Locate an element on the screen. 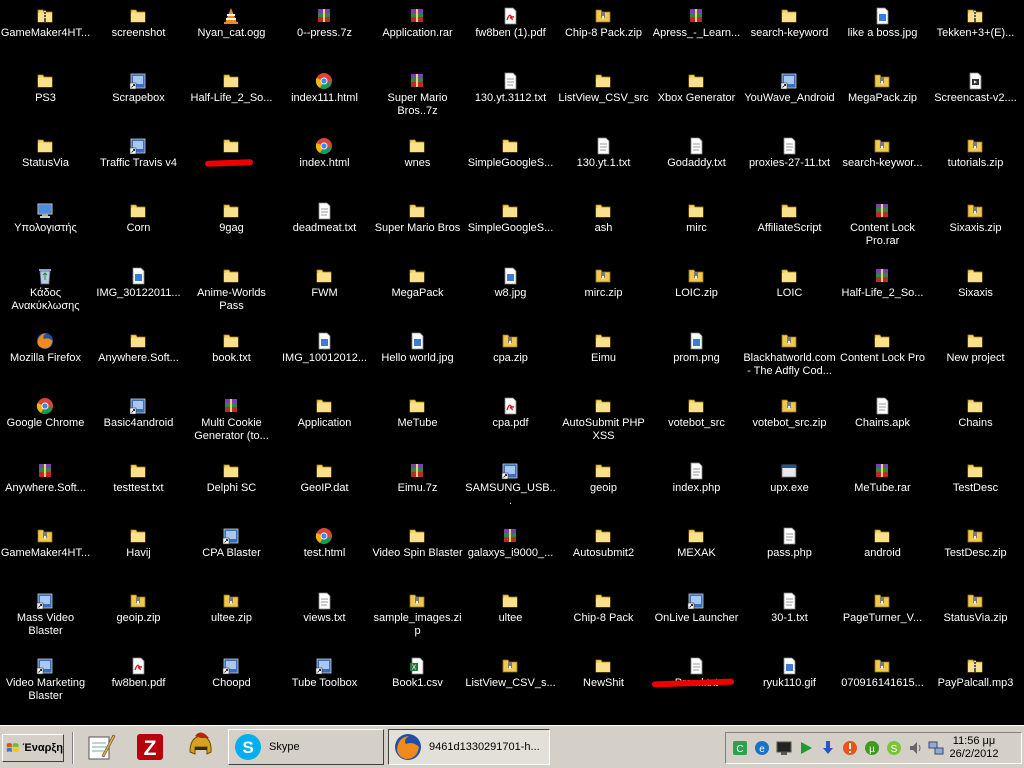  desktop-icon: Basic4android is located at coordinates (138, 421).